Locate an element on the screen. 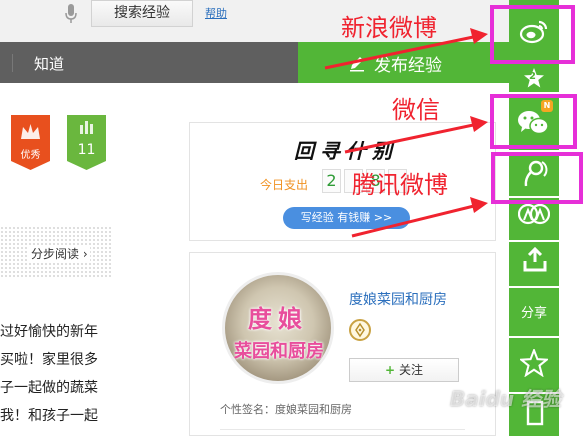 This screenshot has width=587, height=436. baidu-watermark: Baidu 经验 is located at coordinates (506, 399).